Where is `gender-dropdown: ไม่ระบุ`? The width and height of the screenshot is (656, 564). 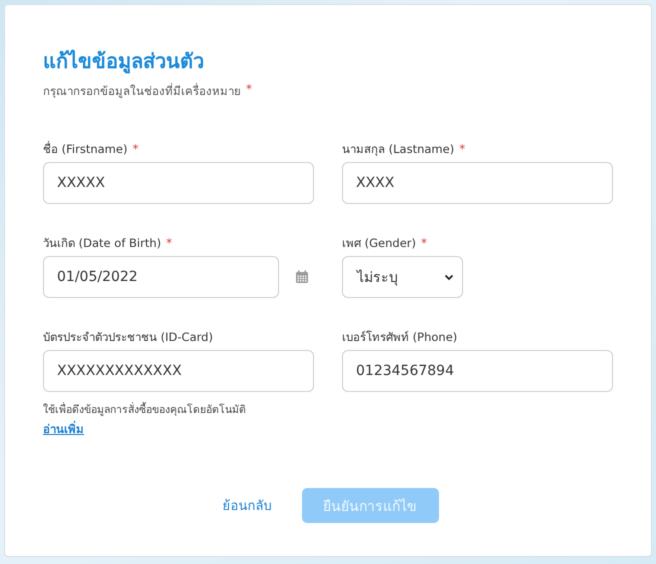 gender-dropdown: ไม่ระบุ is located at coordinates (402, 277).